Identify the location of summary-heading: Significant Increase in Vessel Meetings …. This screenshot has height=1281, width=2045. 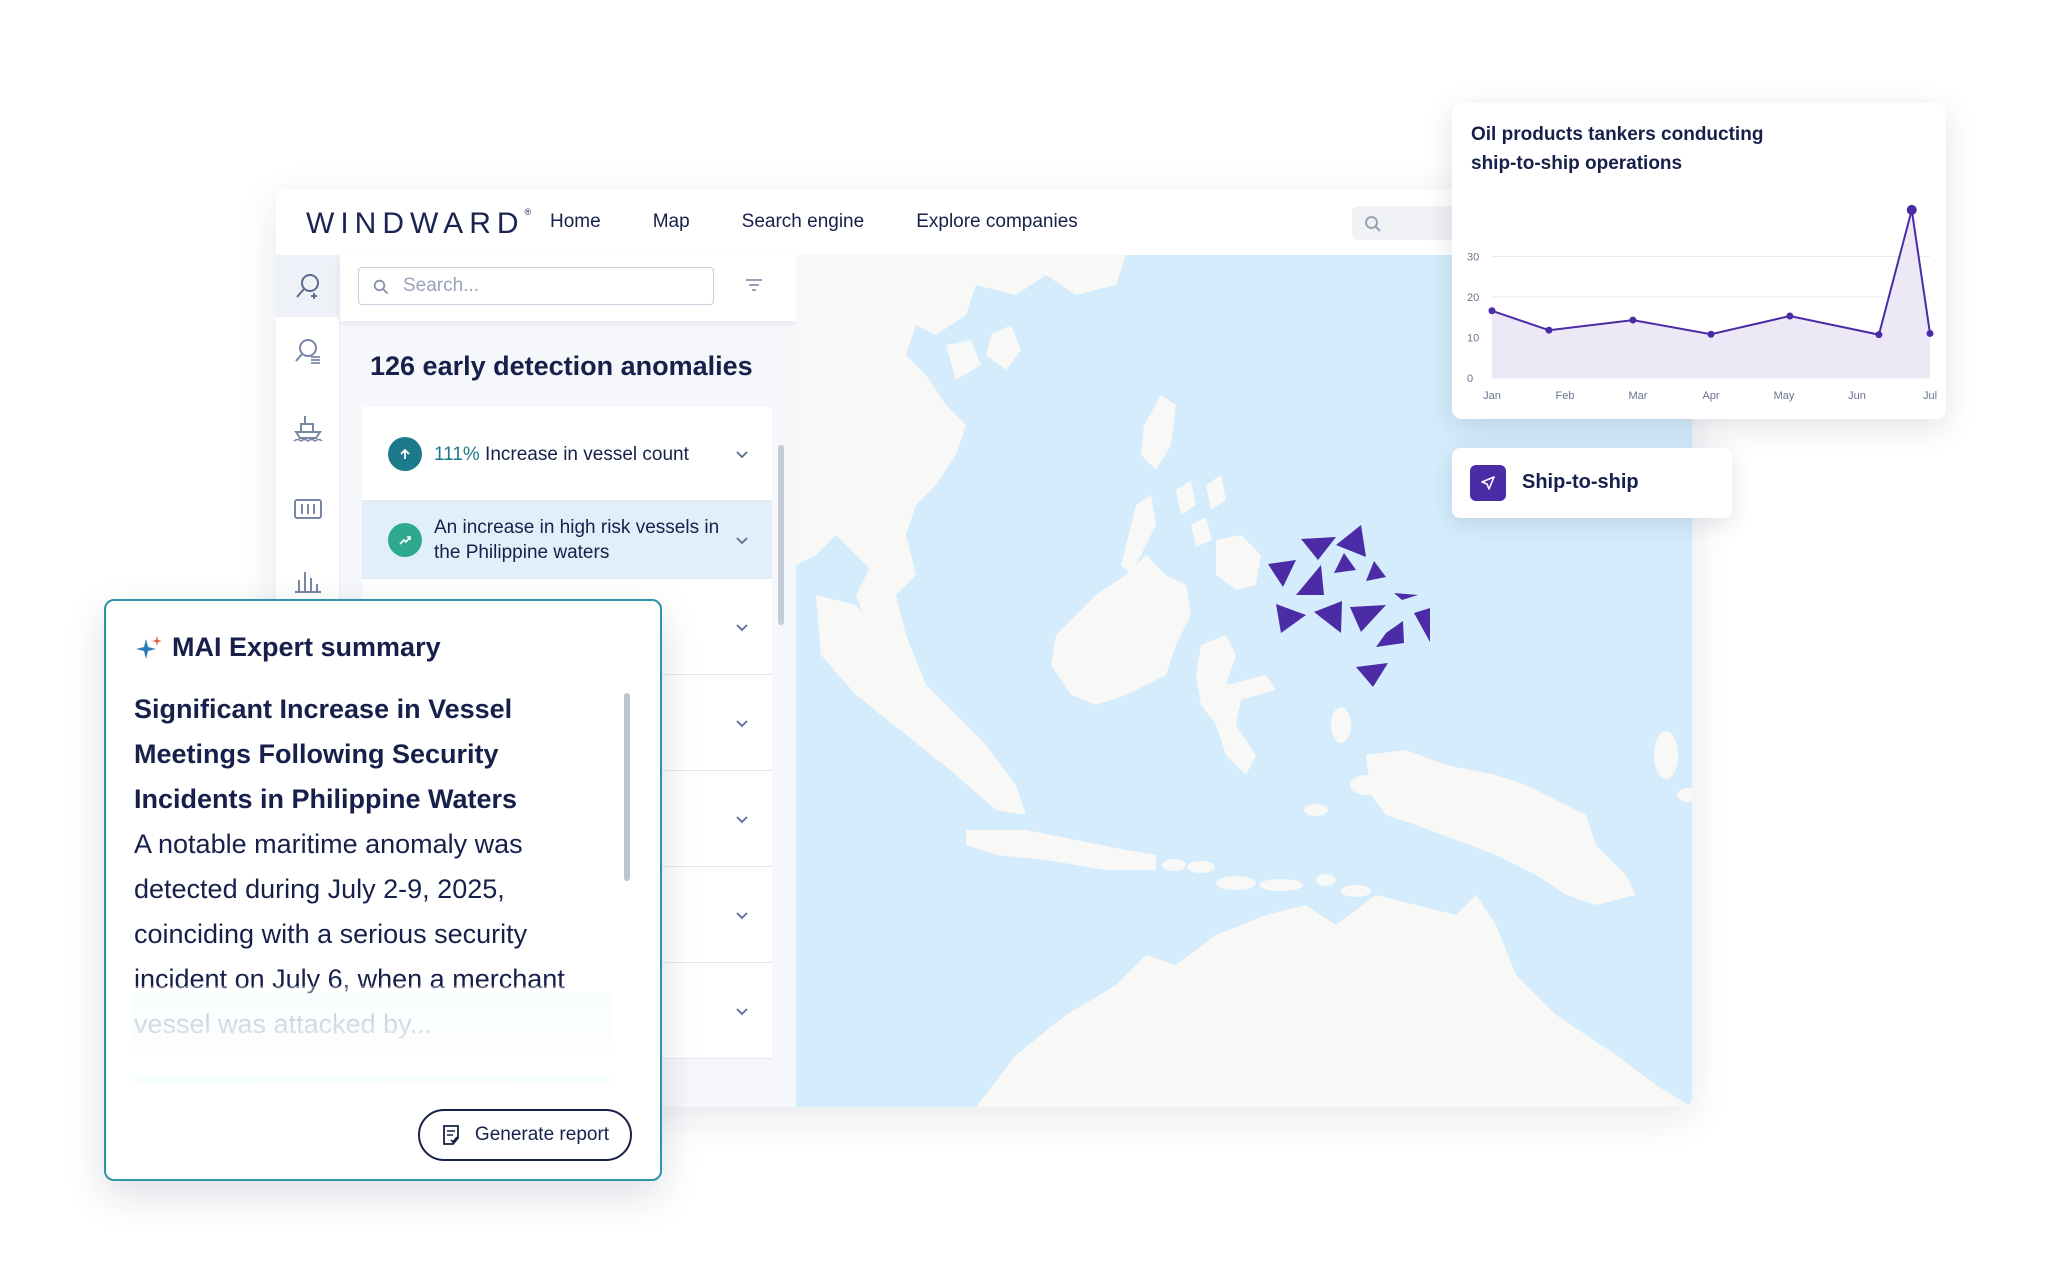
(326, 754).